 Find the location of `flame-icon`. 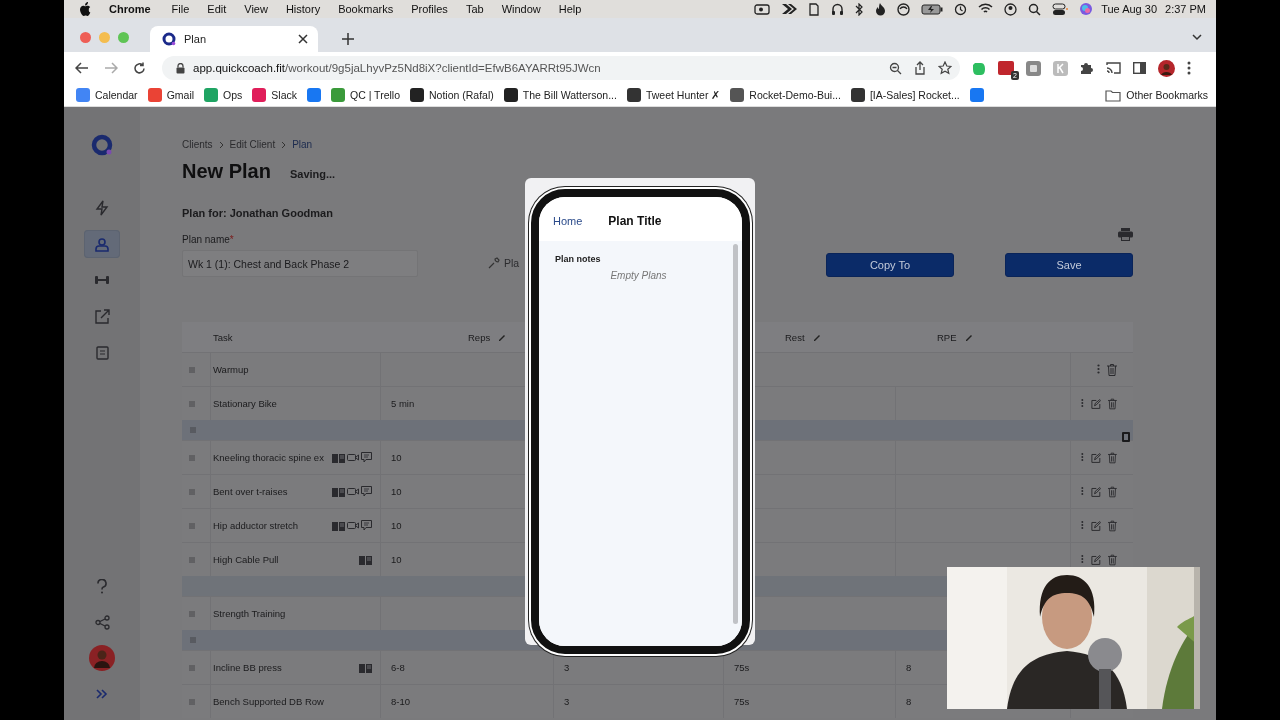

flame-icon is located at coordinates (881, 9).